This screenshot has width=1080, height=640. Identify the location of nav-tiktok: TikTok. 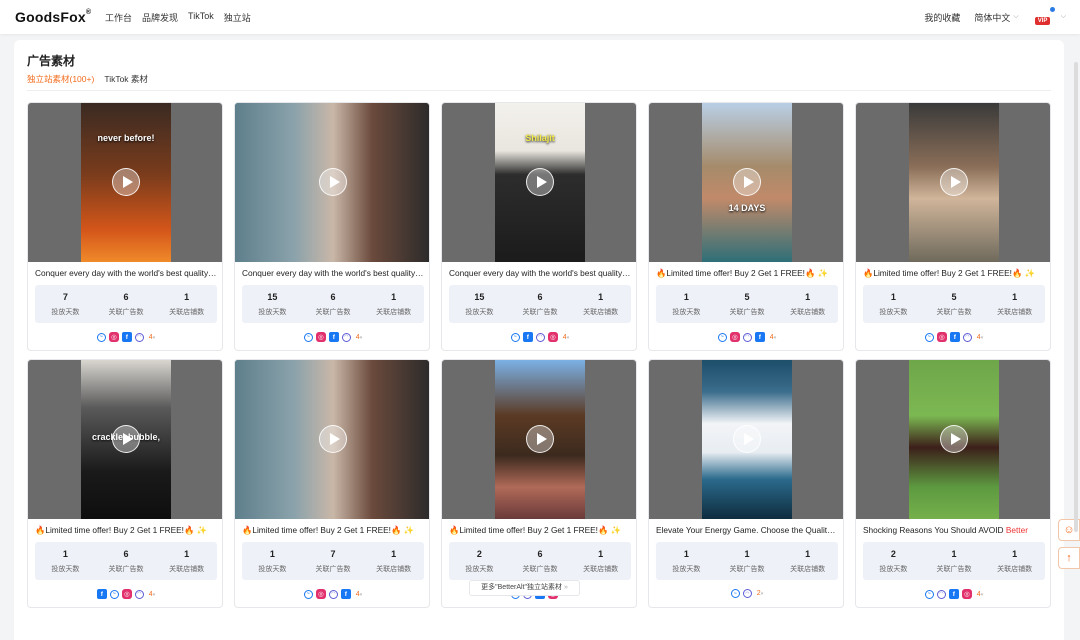
(201, 17).